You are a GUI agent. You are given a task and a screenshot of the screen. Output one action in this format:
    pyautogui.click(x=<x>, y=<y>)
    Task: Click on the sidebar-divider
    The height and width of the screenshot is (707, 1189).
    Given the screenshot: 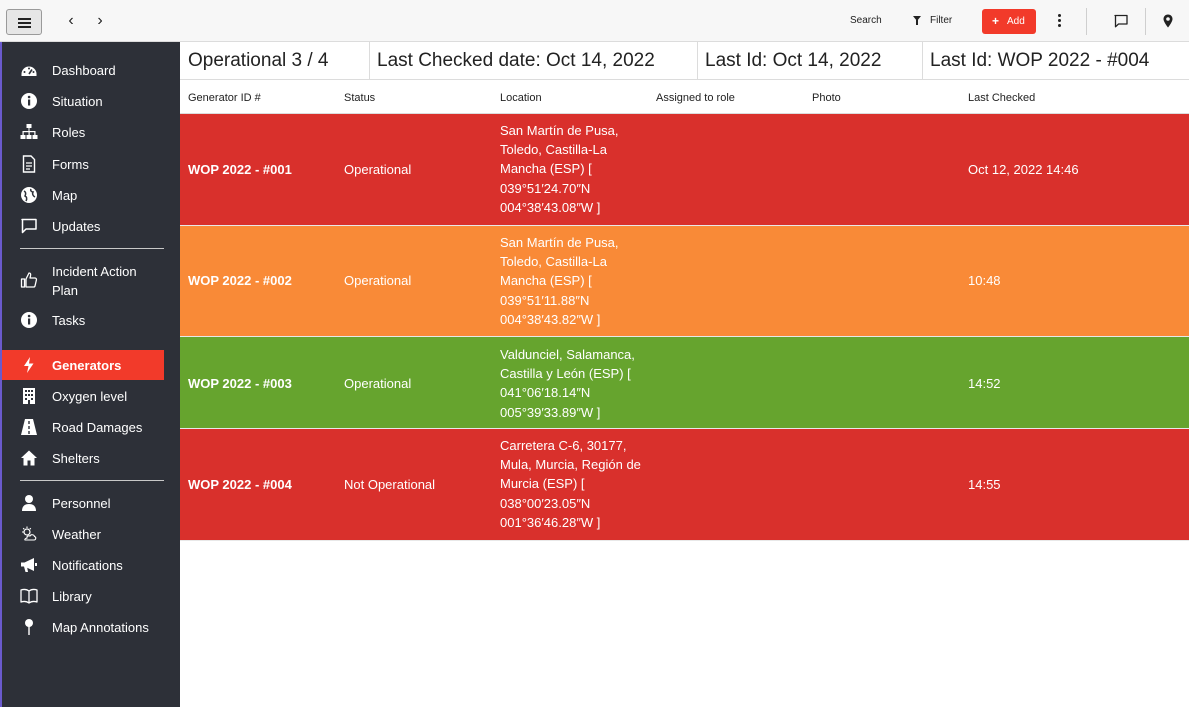 What is the action you would take?
    pyautogui.click(x=92, y=248)
    